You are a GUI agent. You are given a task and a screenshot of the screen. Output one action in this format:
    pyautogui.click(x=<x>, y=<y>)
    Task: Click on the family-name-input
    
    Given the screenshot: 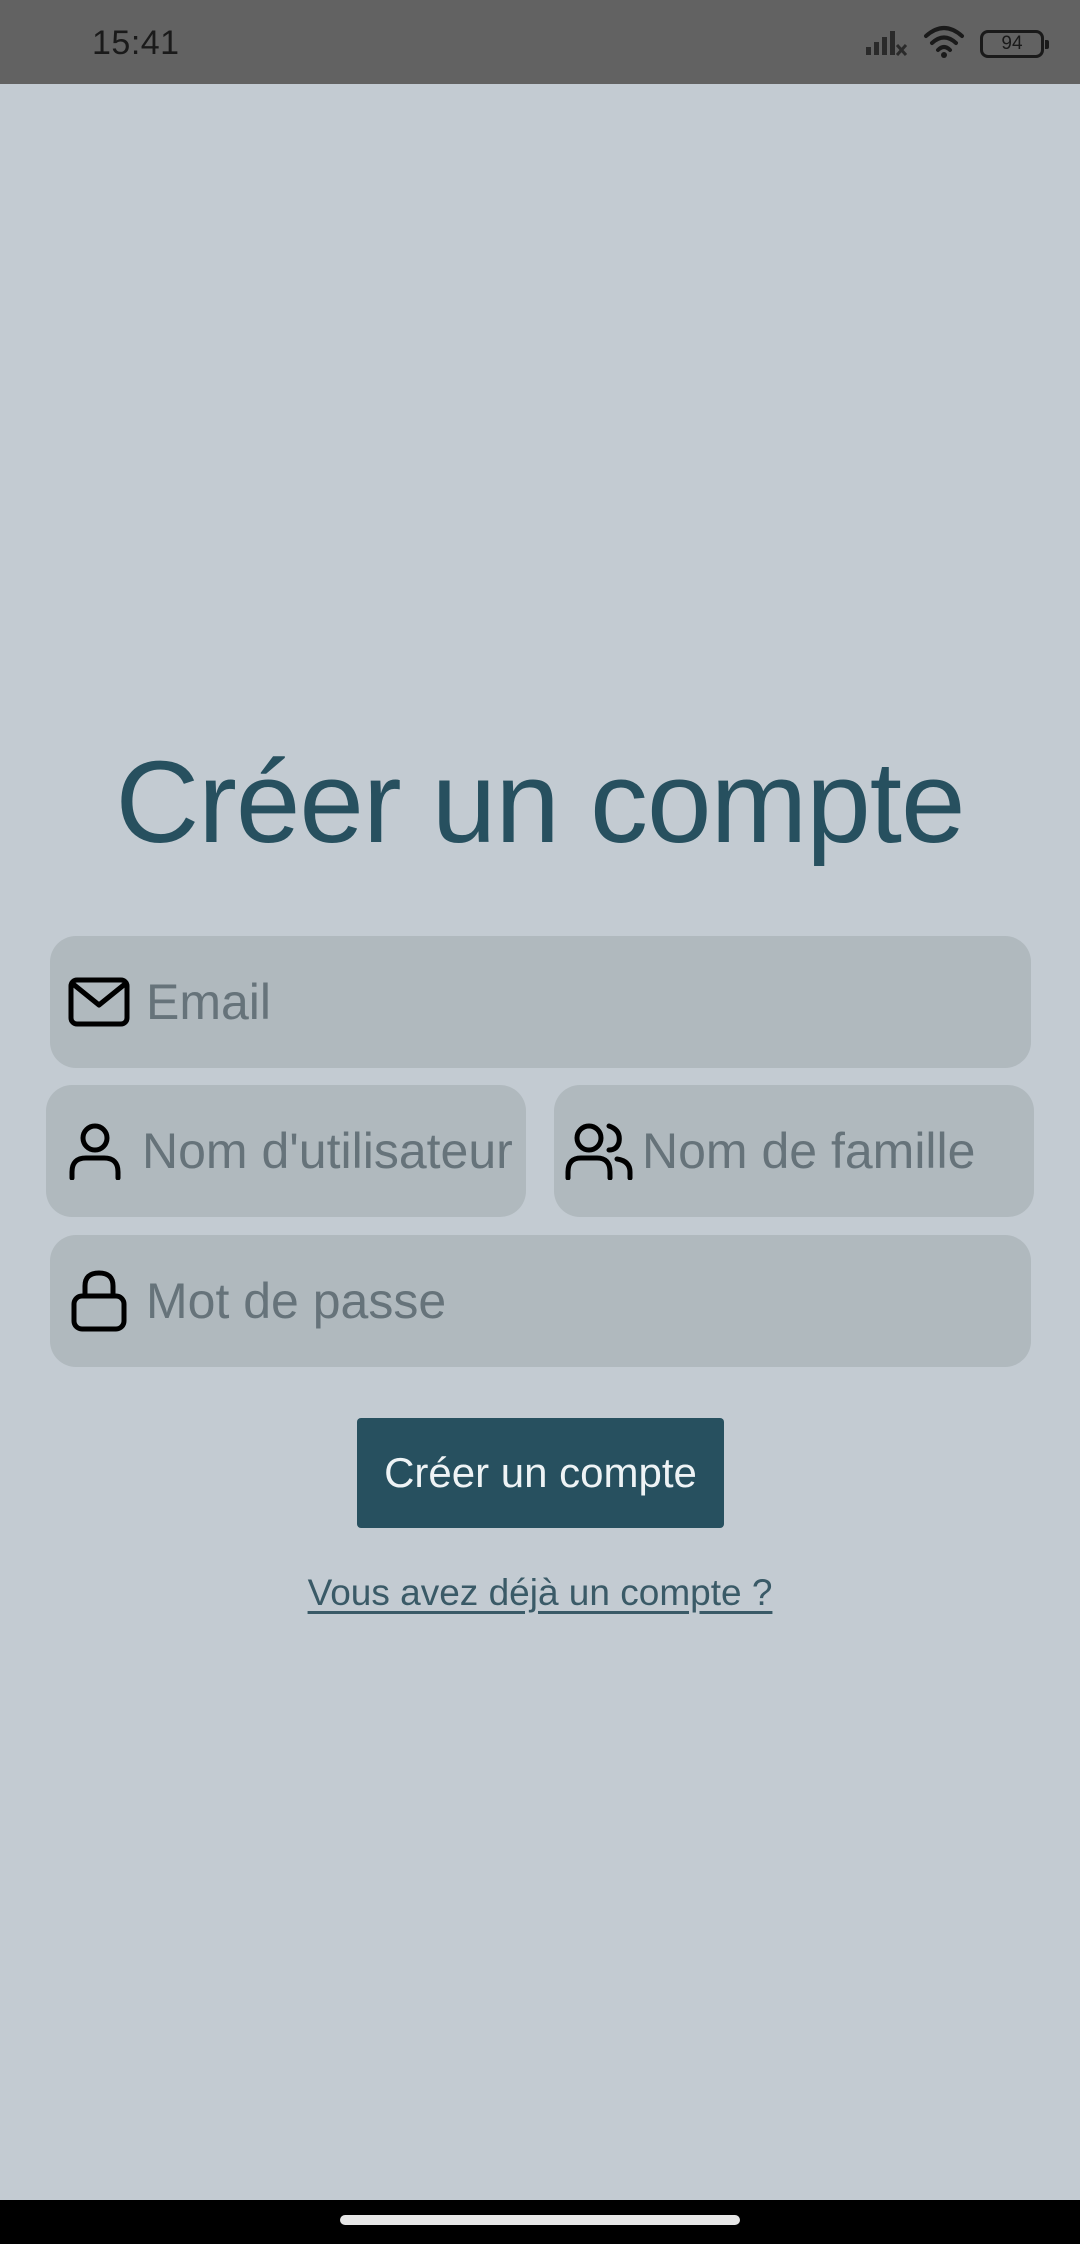 What is the action you would take?
    pyautogui.click(x=838, y=1151)
    